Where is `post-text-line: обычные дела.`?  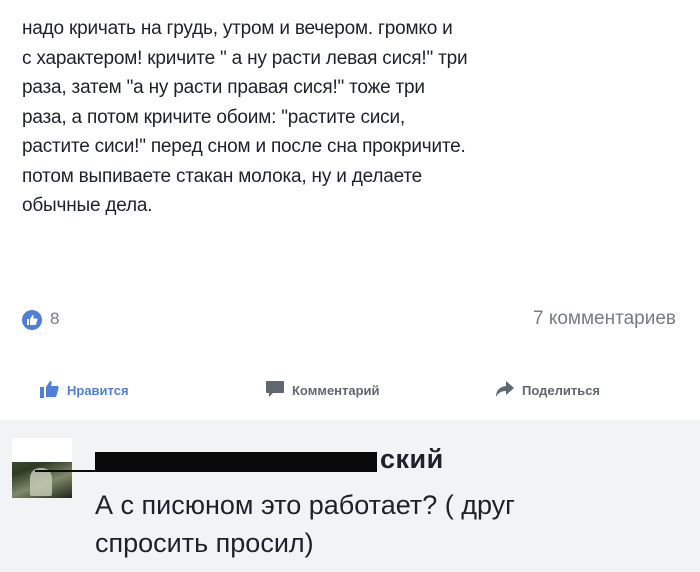
post-text-line: обычные дела. is located at coordinates (87, 205).